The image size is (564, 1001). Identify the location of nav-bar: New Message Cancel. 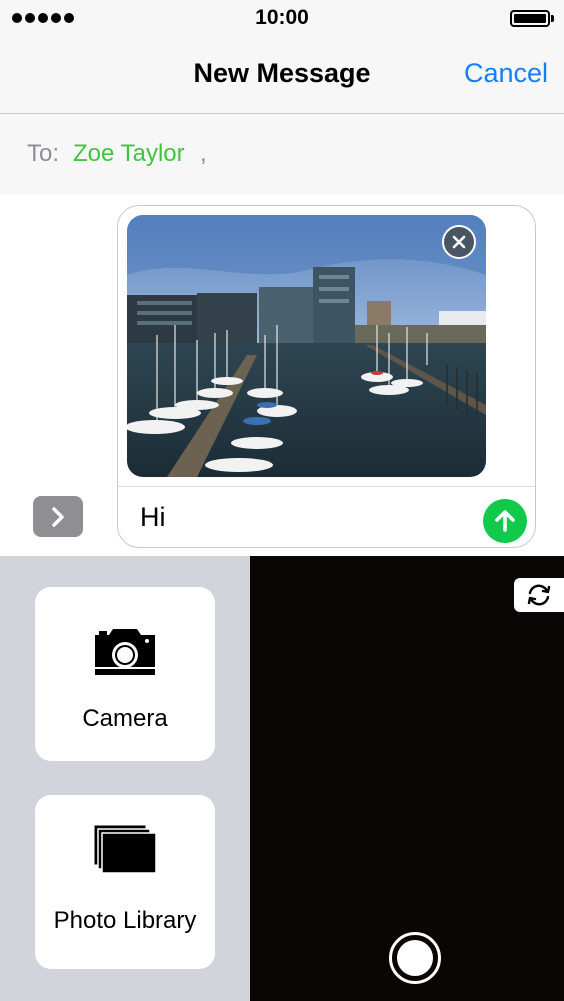
(282, 75).